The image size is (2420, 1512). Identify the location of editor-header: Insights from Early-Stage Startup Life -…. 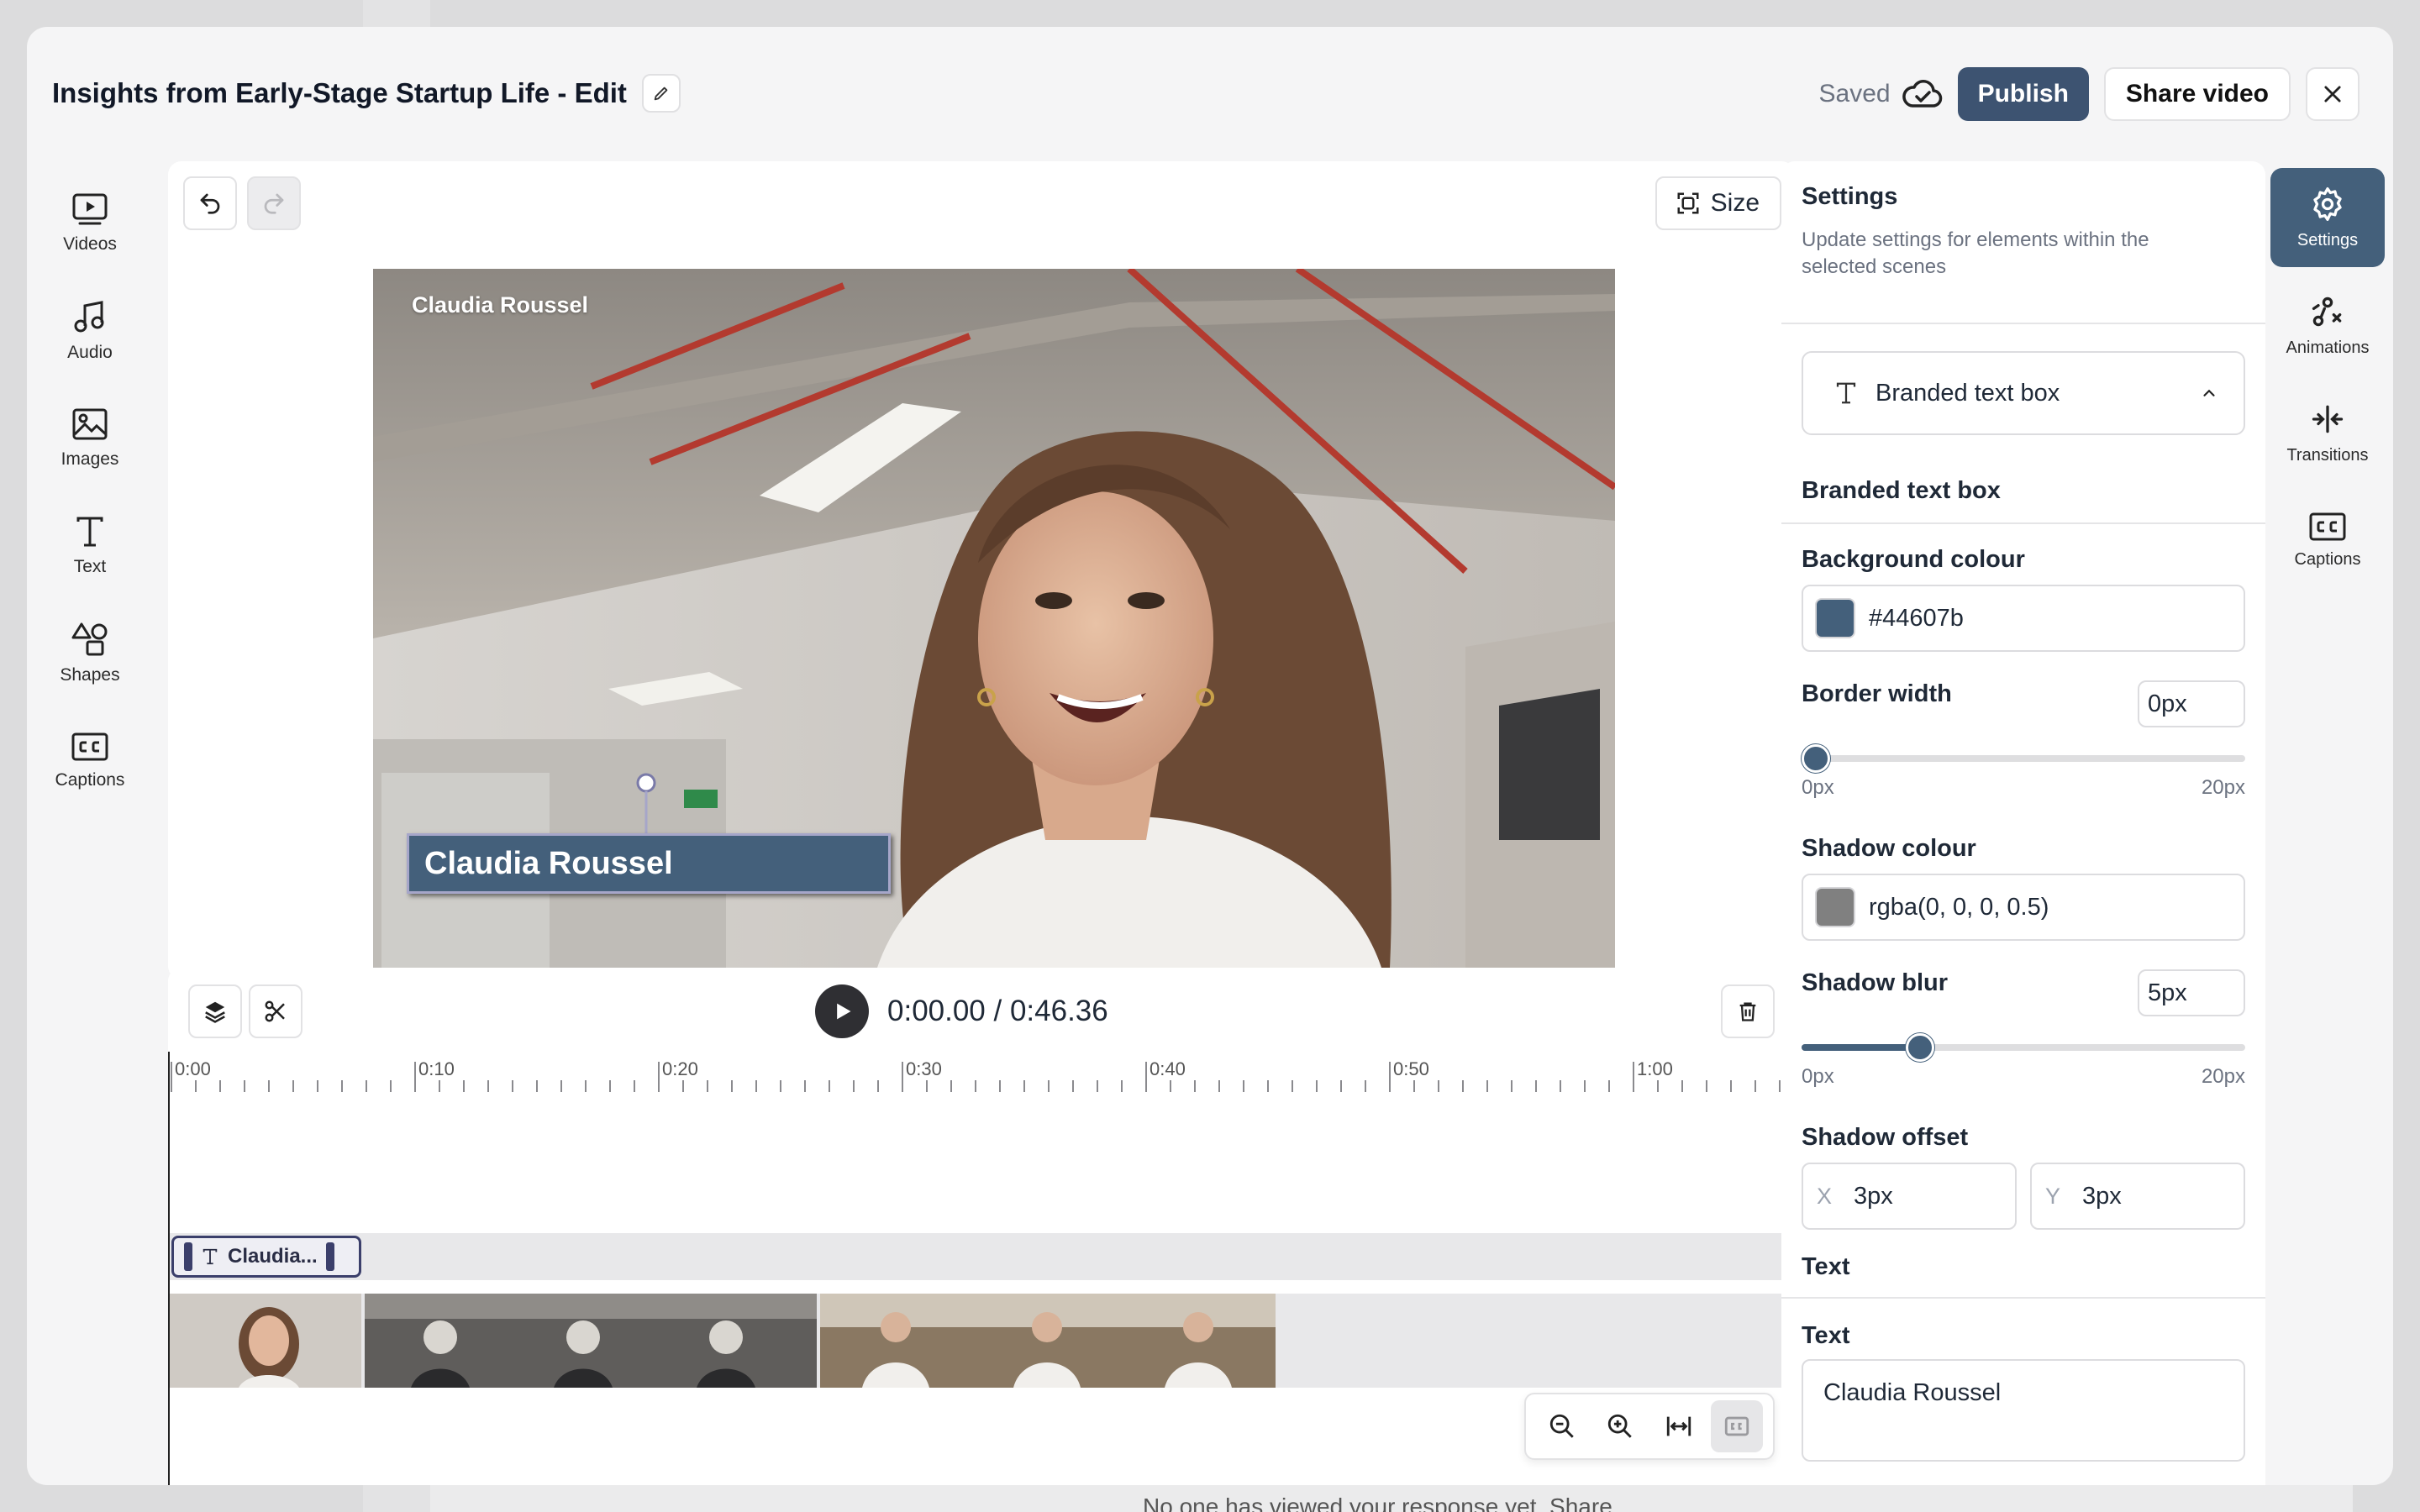
(367, 93).